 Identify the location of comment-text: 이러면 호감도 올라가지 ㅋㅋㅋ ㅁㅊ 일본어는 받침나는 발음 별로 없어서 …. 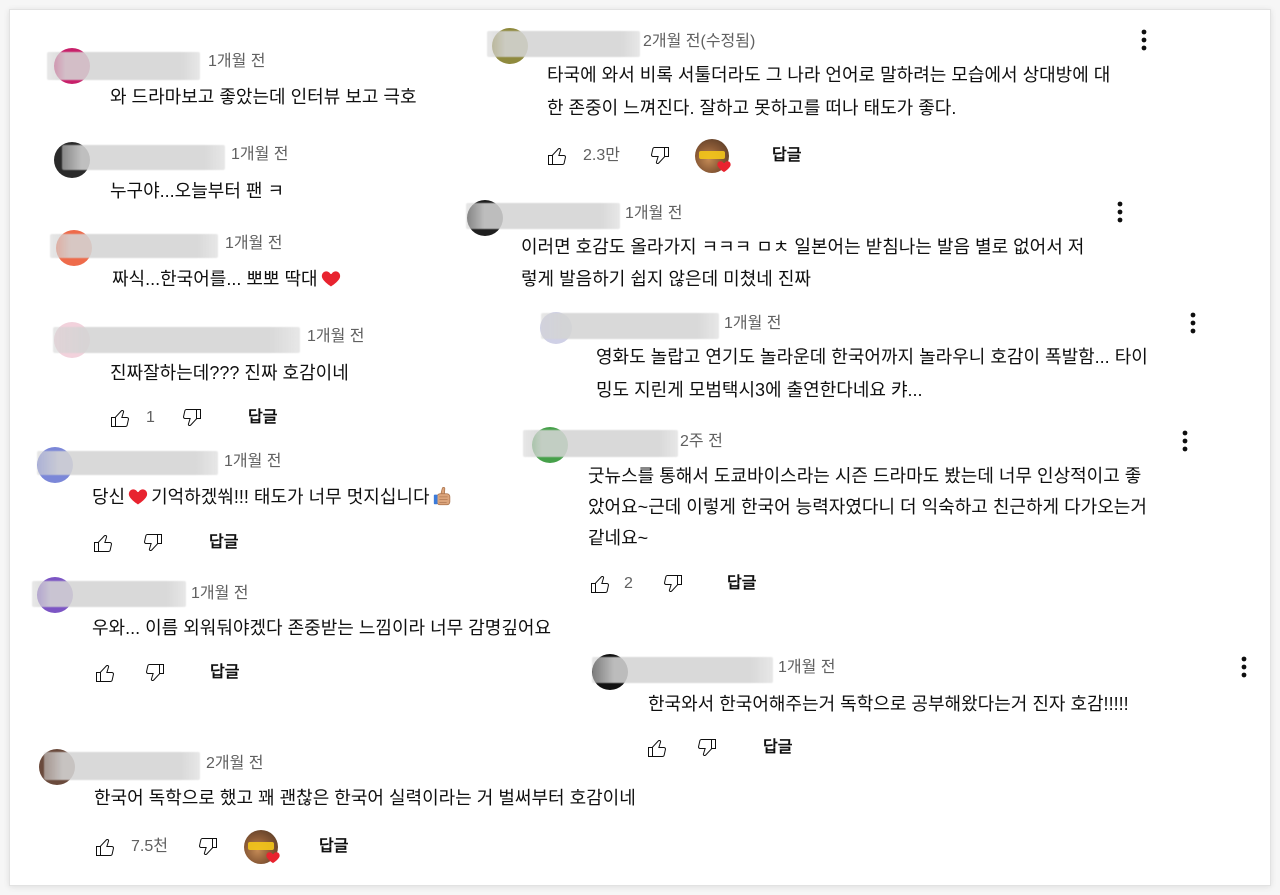
(802, 263).